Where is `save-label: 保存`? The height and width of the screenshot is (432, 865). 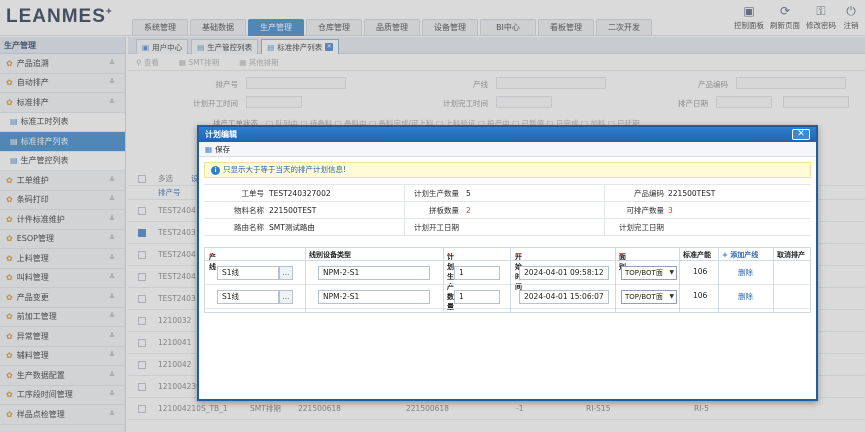 save-label: 保存 is located at coordinates (223, 149).